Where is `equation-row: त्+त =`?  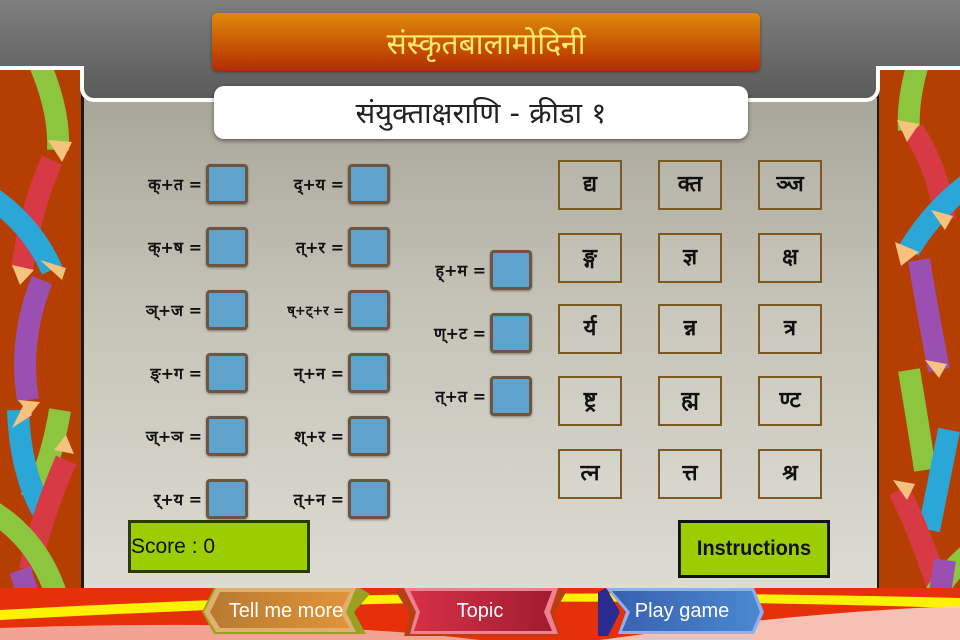 equation-row: त्+त = is located at coordinates (472, 396).